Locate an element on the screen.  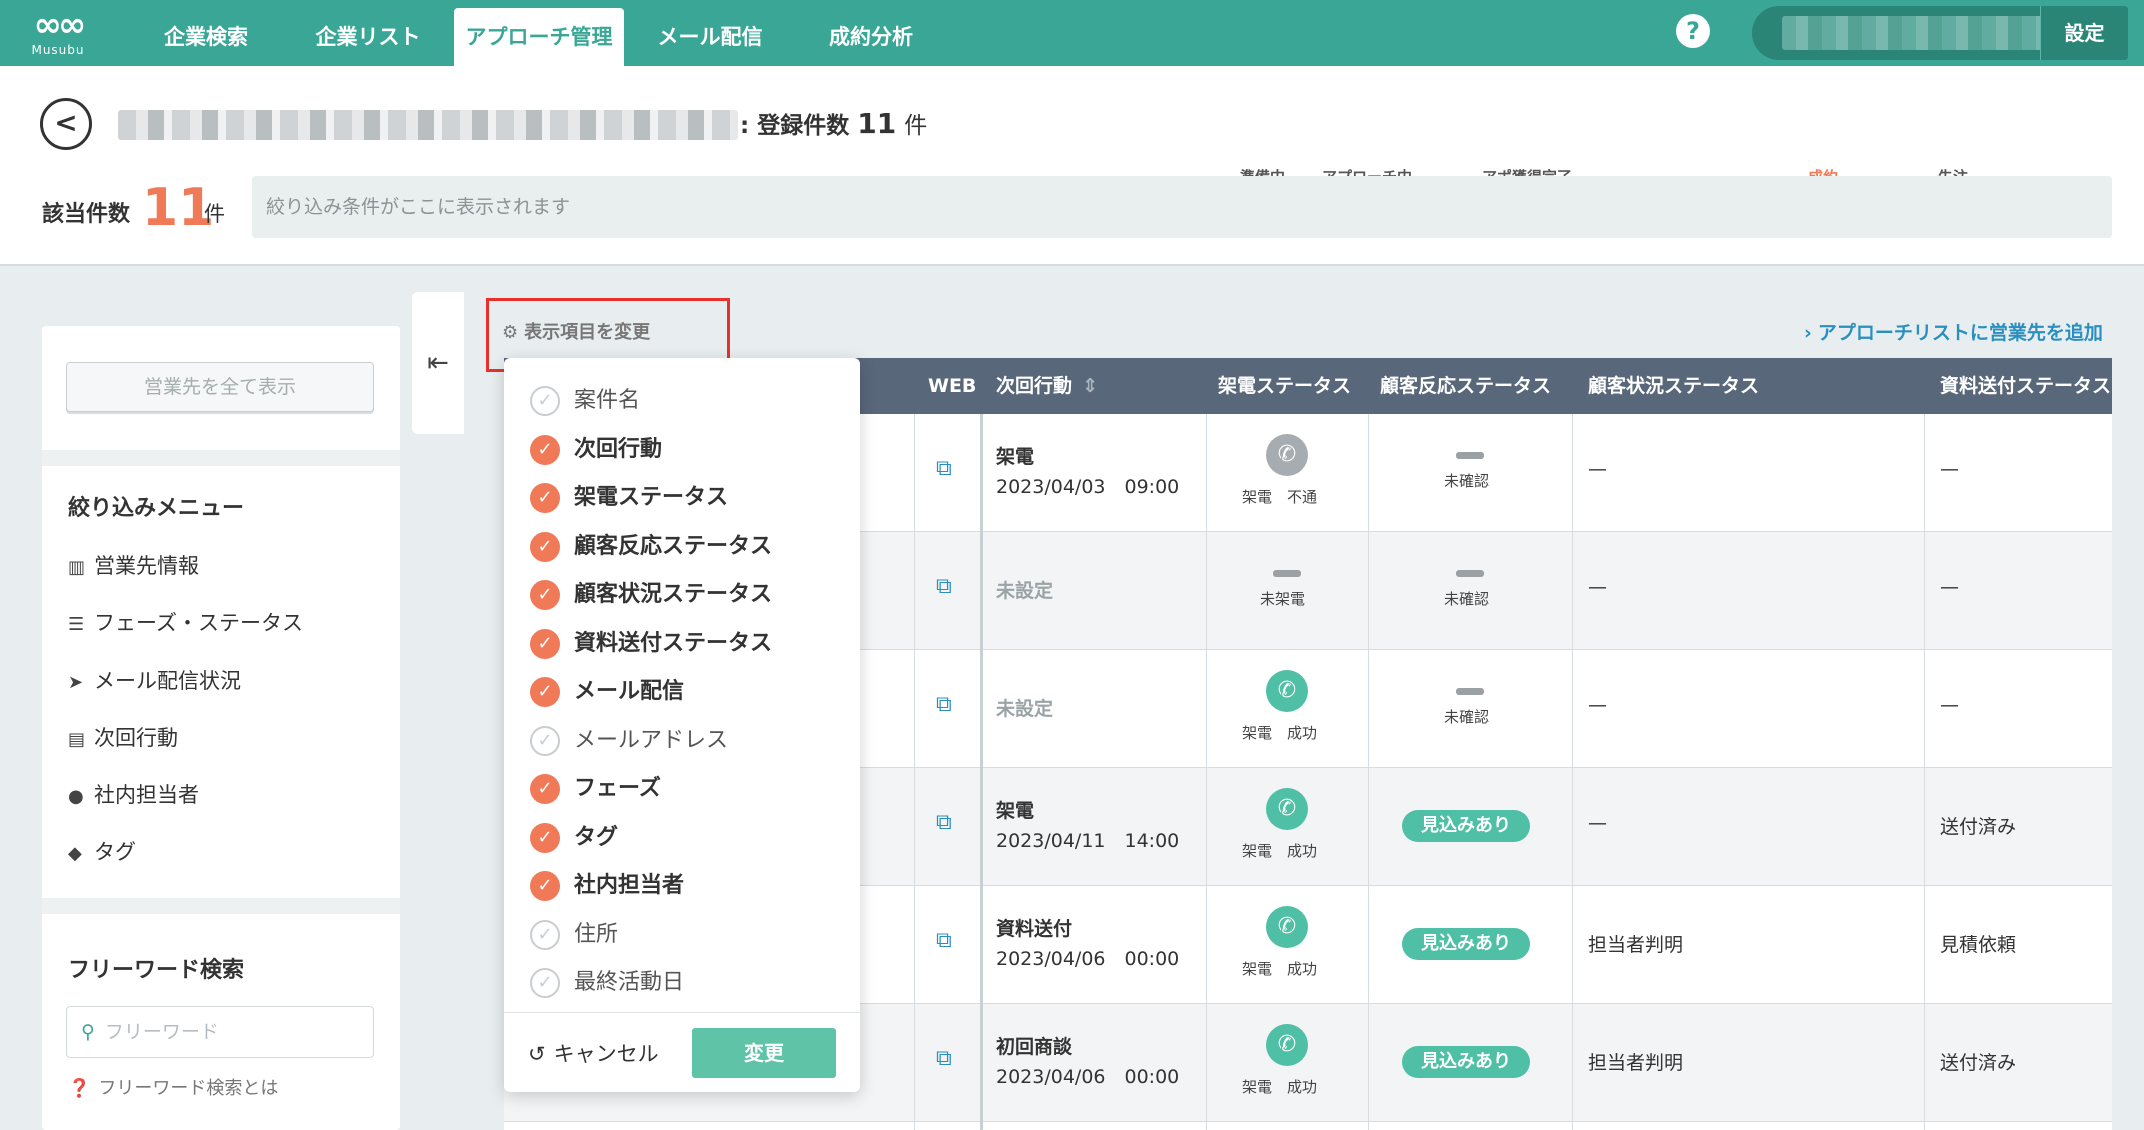
column-option: ✓ メールアドレス is located at coordinates (629, 741).